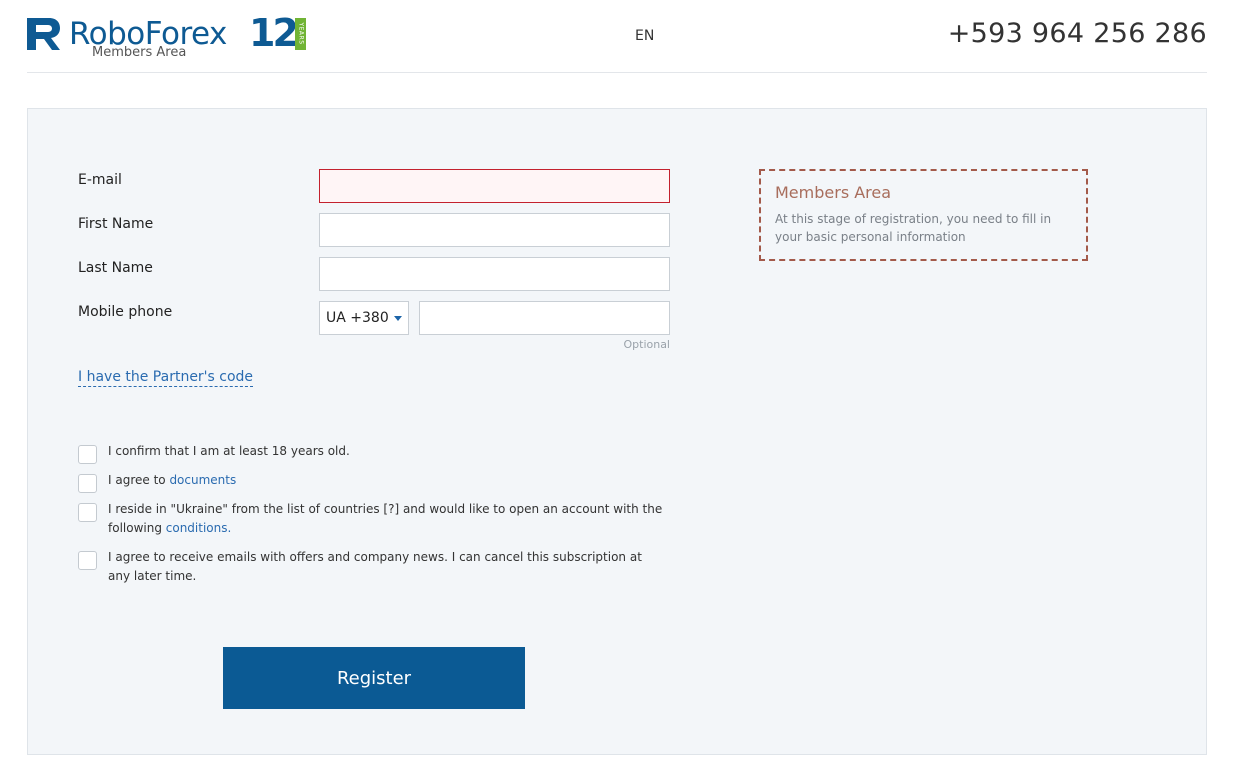  What do you see at coordinates (1077, 33) in the screenshot?
I see `phone-number: +593 964 256 286` at bounding box center [1077, 33].